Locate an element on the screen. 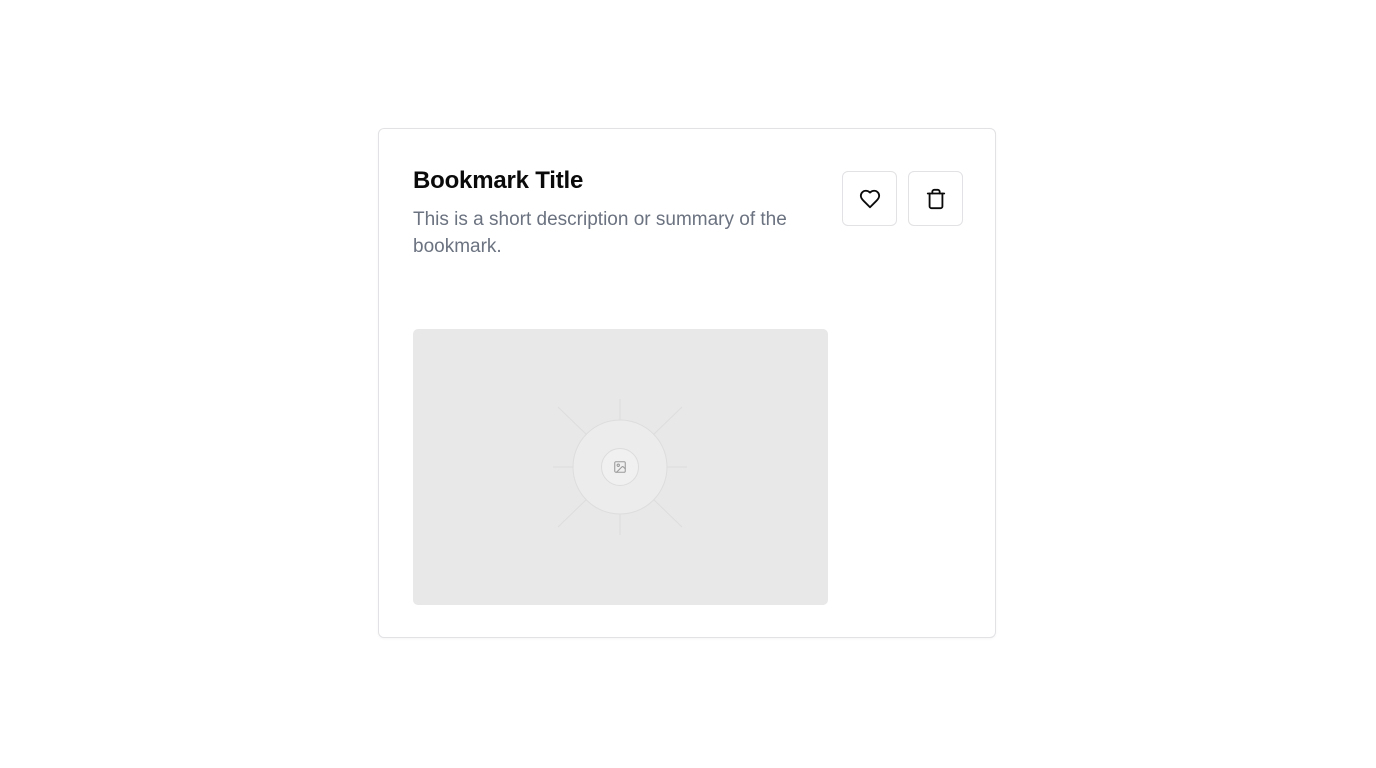 The width and height of the screenshot is (1376, 768). bookmark-title: Bookmark Title is located at coordinates (498, 180).